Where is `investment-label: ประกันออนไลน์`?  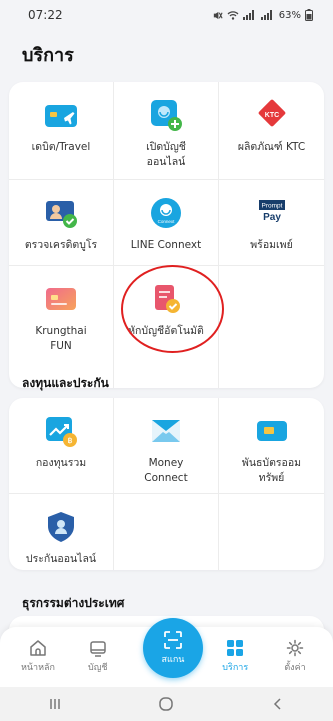 investment-label: ประกันออนไลน์ is located at coordinates (61, 559).